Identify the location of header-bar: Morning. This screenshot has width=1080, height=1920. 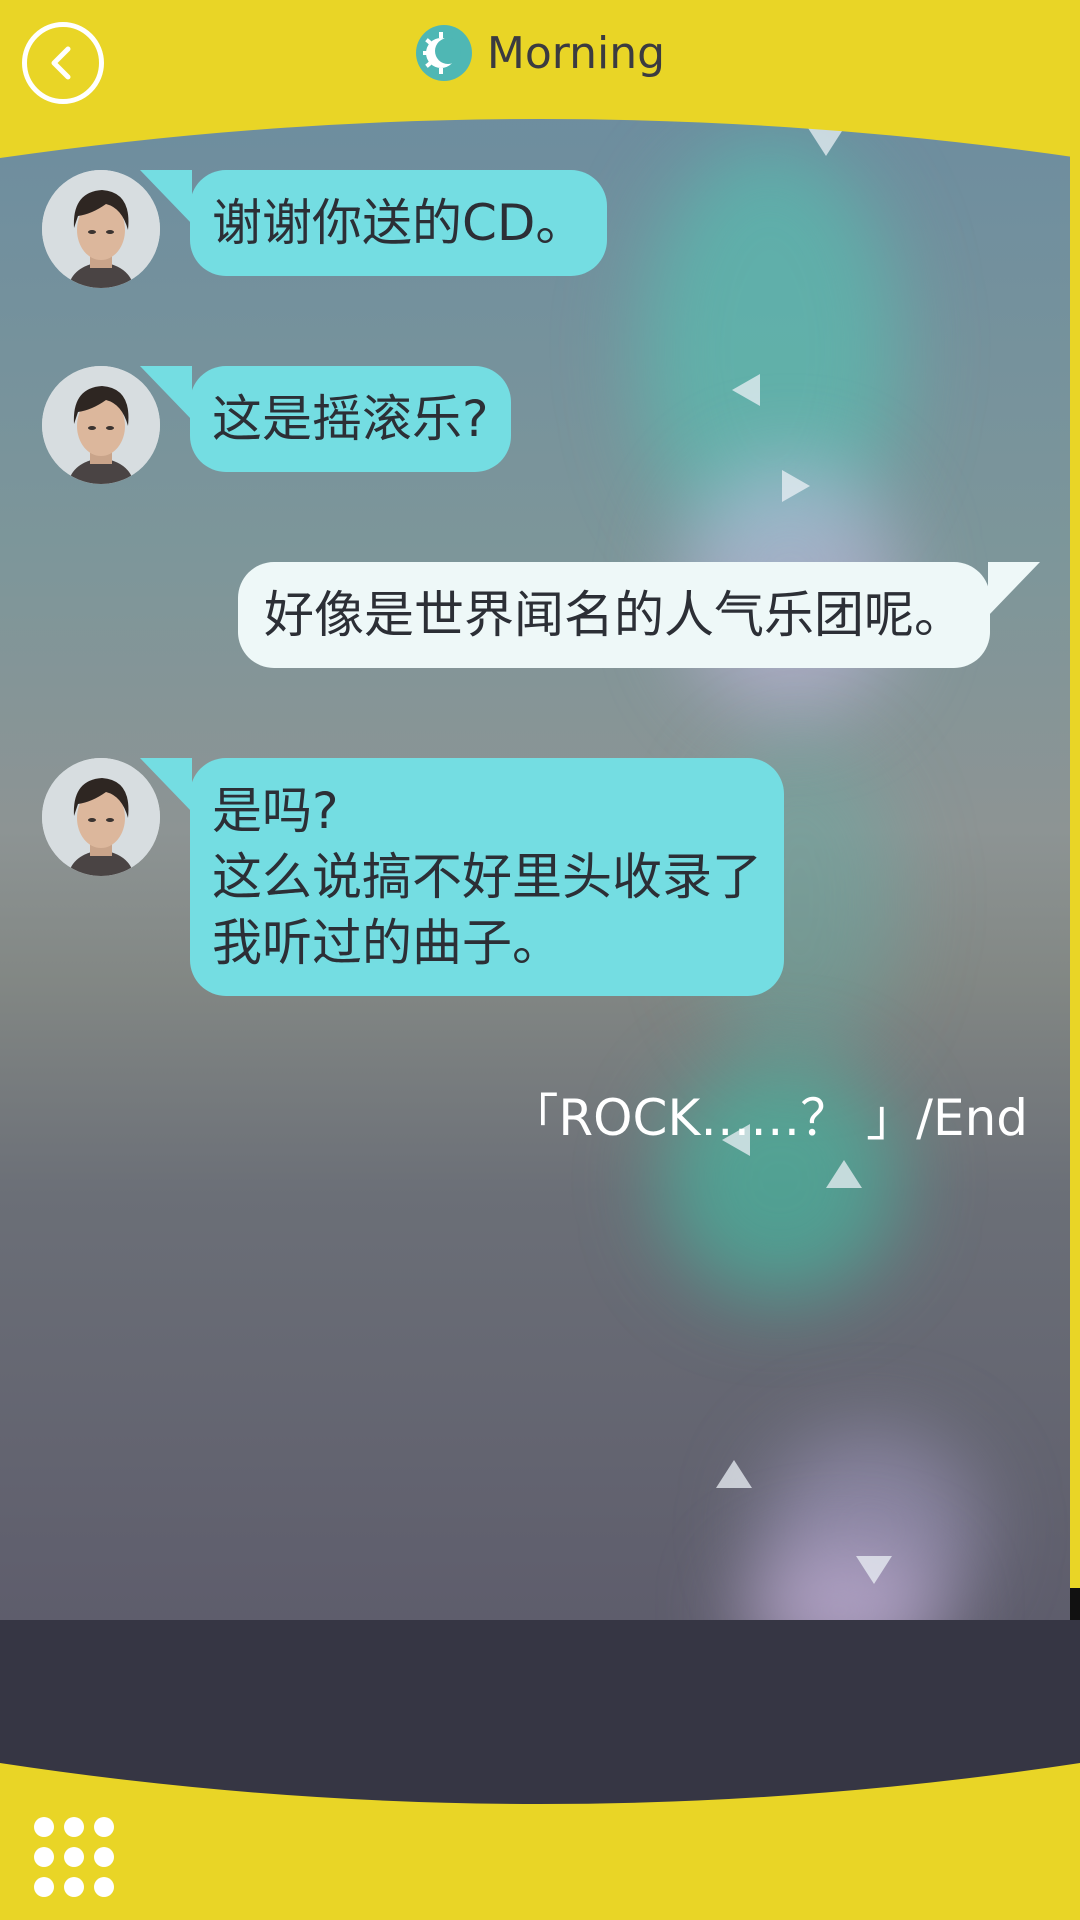
(540, 80).